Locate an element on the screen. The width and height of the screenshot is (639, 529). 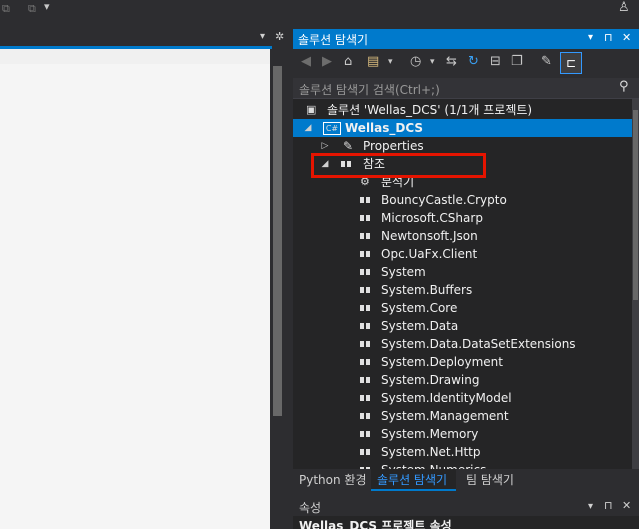
tree-item-reference: System.Numerics is located at coordinates (463, 465).